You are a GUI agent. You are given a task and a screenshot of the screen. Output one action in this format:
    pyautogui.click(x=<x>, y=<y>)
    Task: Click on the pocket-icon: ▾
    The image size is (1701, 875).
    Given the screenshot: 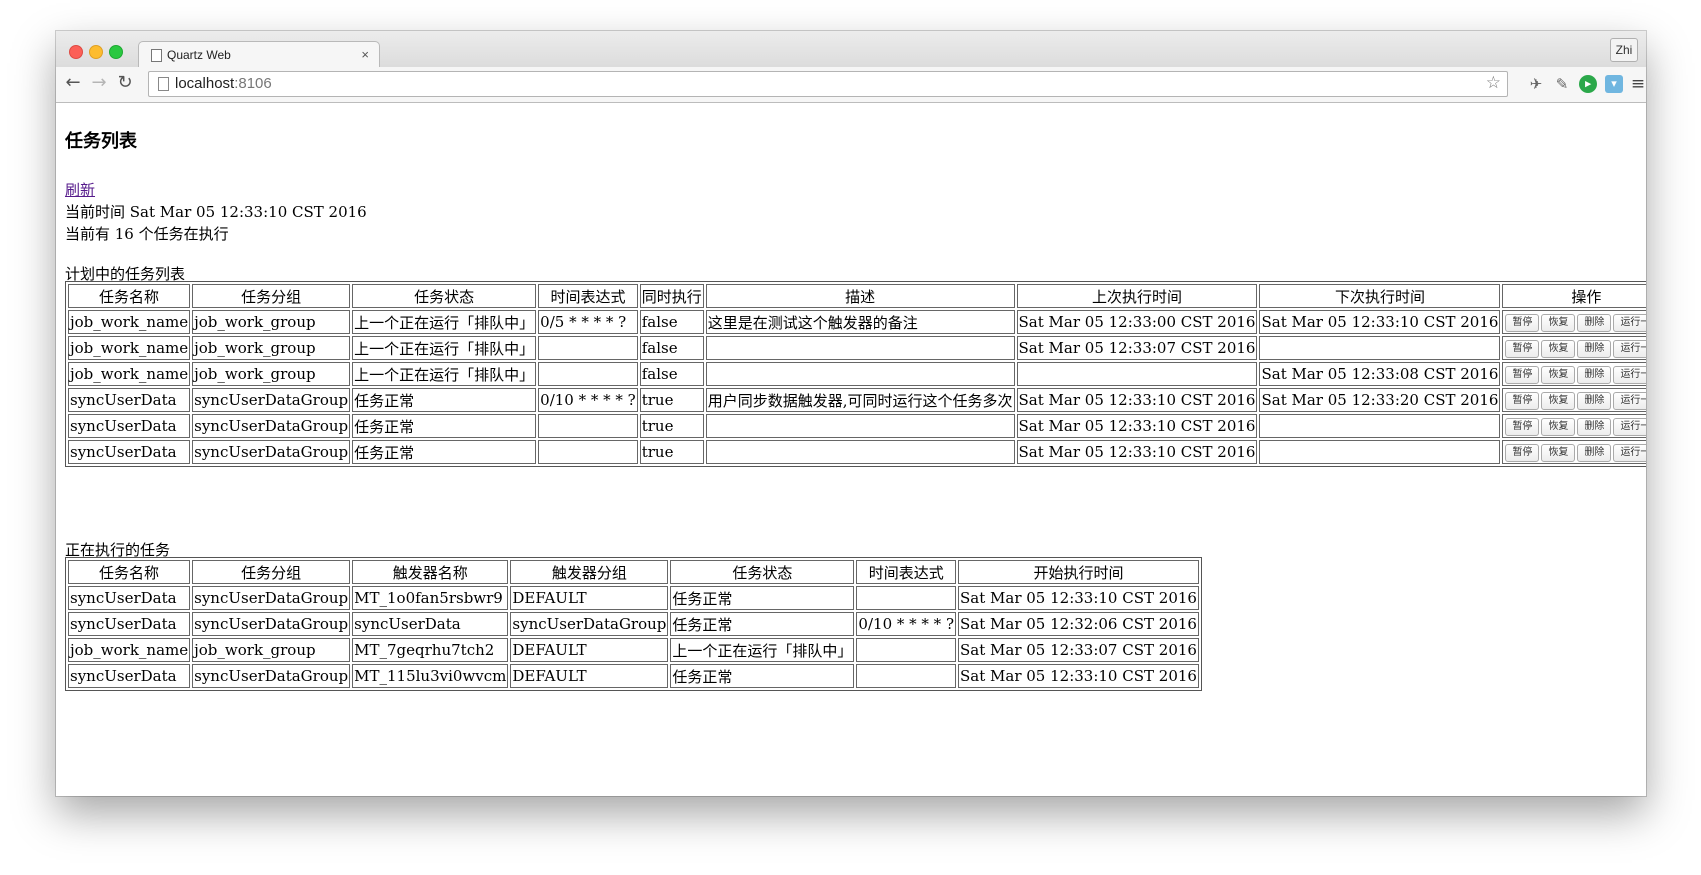 What is the action you would take?
    pyautogui.click(x=1614, y=84)
    